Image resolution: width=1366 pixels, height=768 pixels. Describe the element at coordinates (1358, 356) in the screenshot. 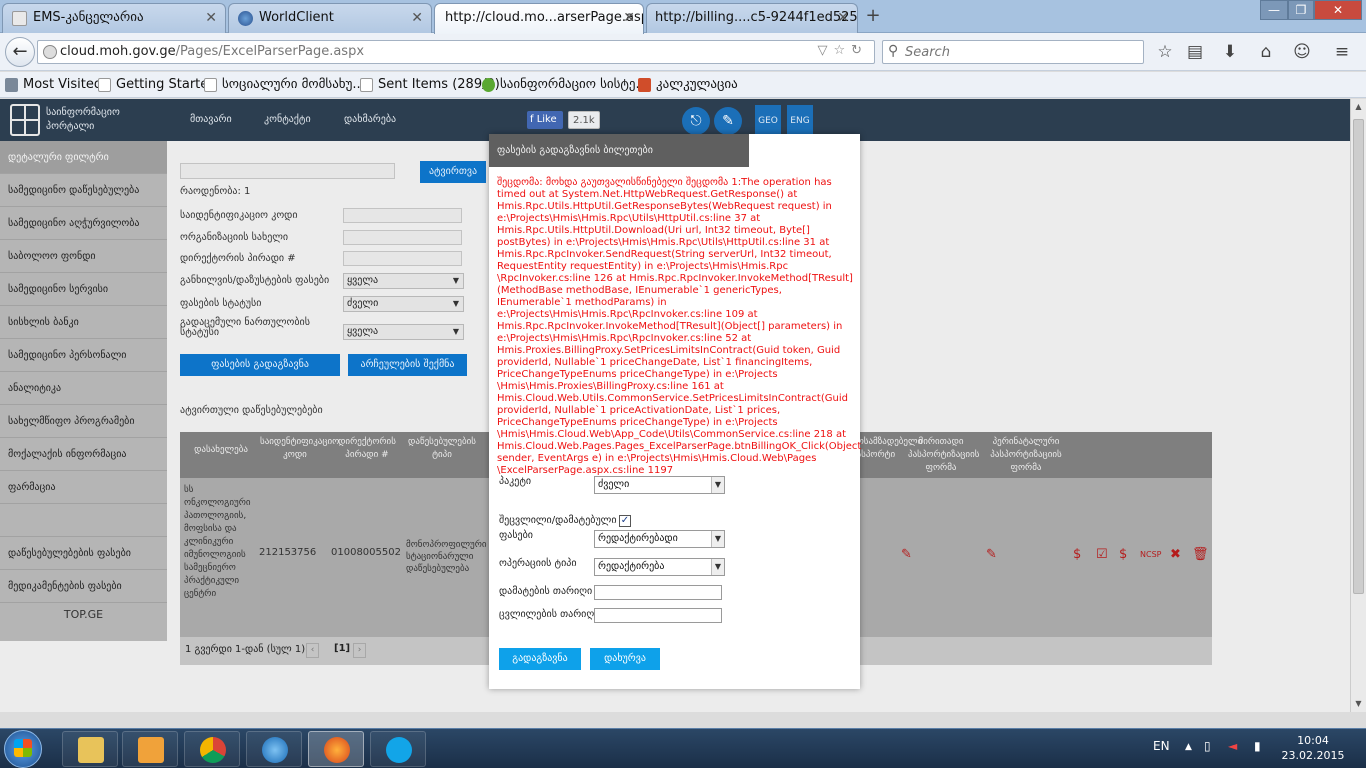

I see `scroll-thumb` at that location.